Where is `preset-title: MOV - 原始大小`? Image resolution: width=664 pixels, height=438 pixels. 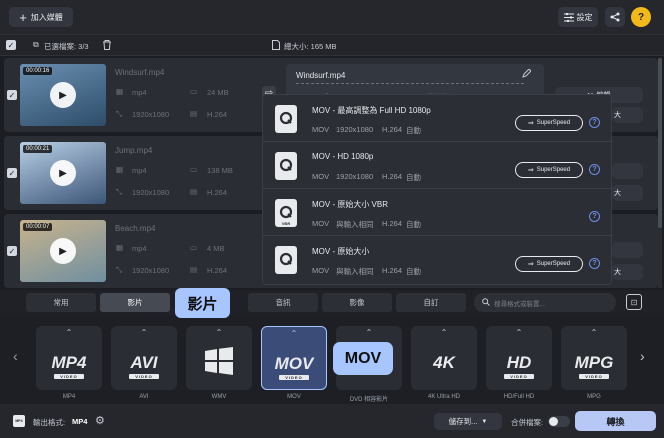
preset-title: MOV - 原始大小 is located at coordinates (341, 251).